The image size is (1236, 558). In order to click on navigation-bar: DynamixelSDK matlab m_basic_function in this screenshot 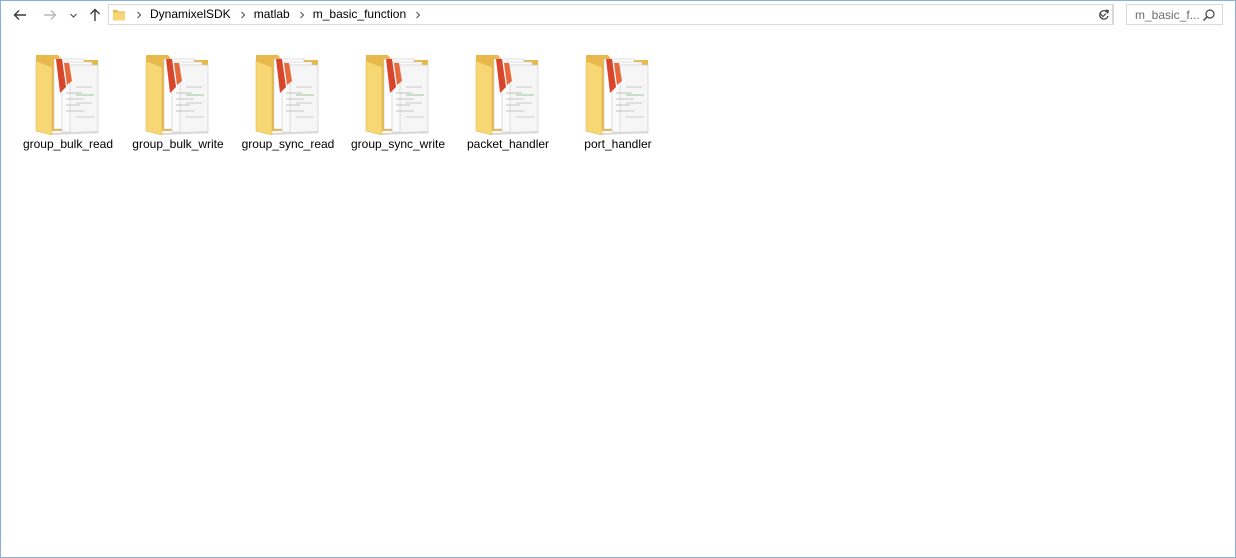, I will do `click(618, 15)`.